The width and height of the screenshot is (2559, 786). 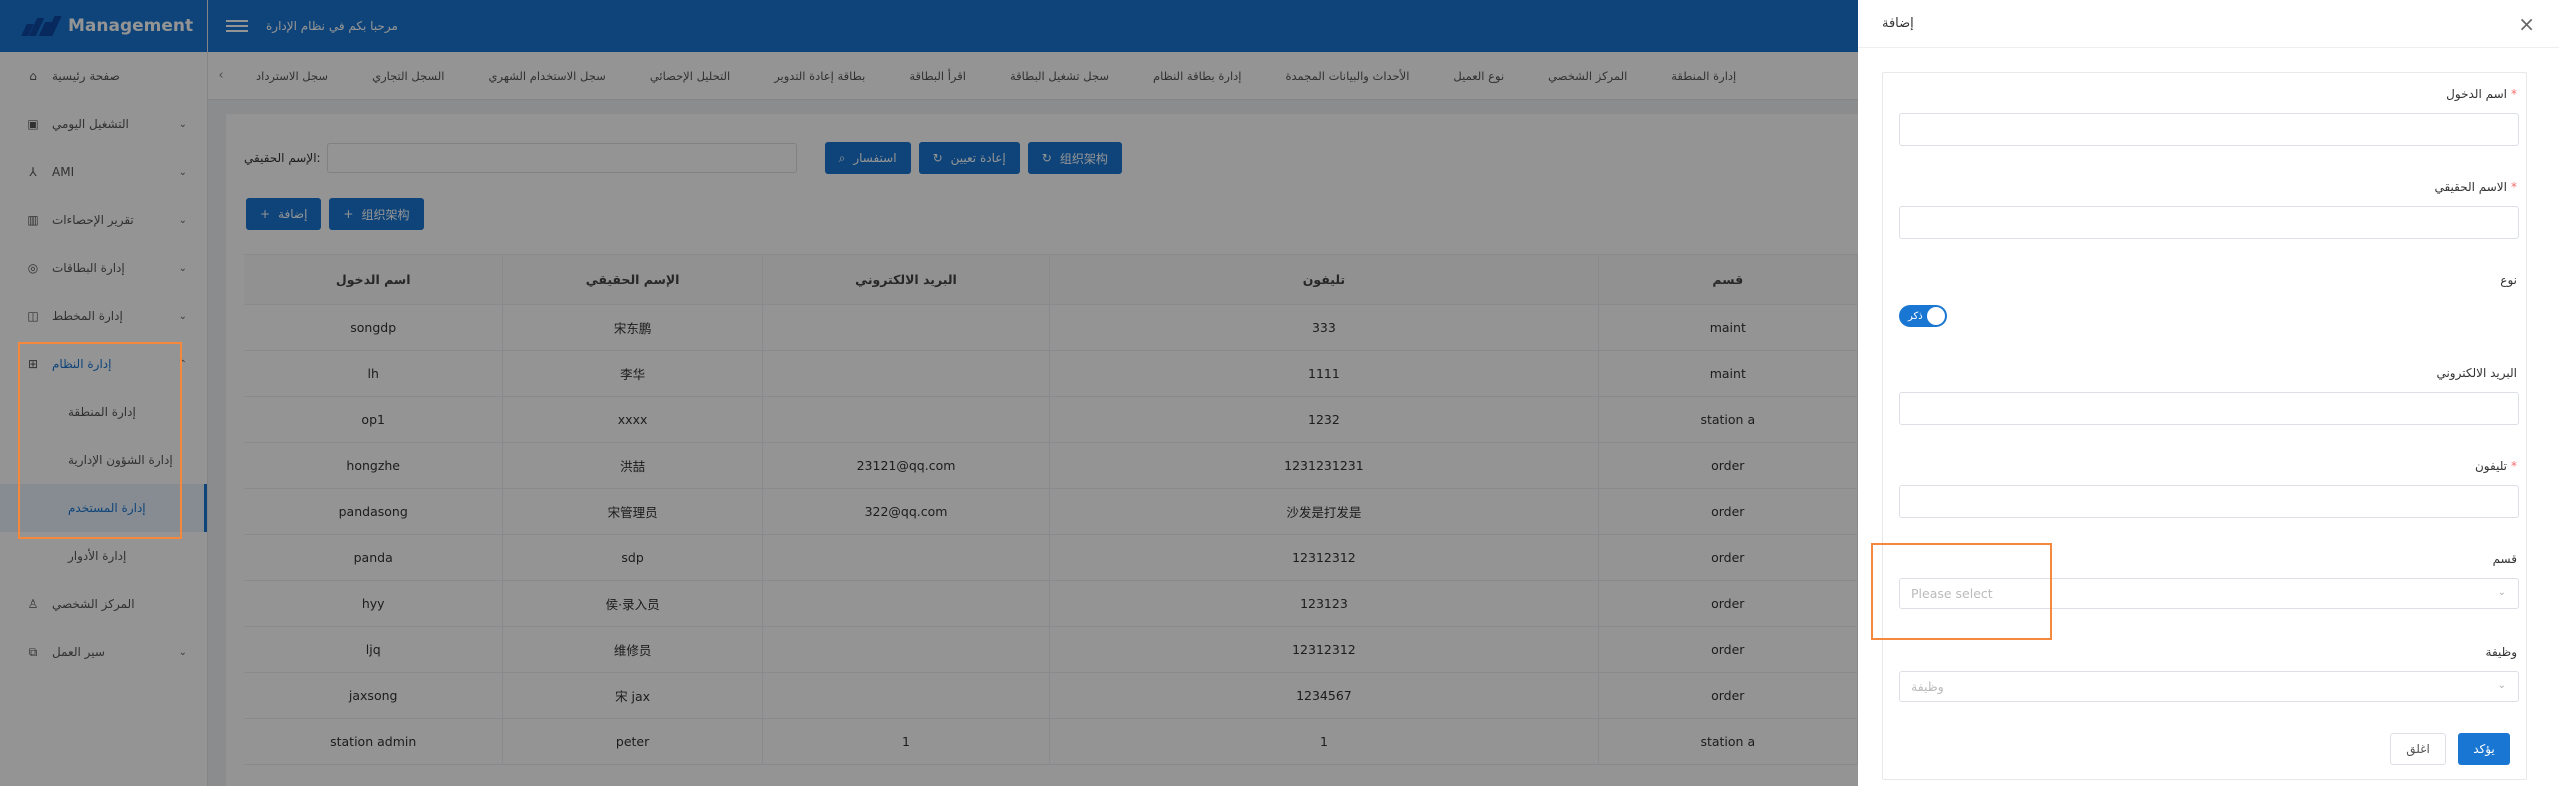 What do you see at coordinates (1915, 316) in the screenshot?
I see `gender-toggle-text: ذكر` at bounding box center [1915, 316].